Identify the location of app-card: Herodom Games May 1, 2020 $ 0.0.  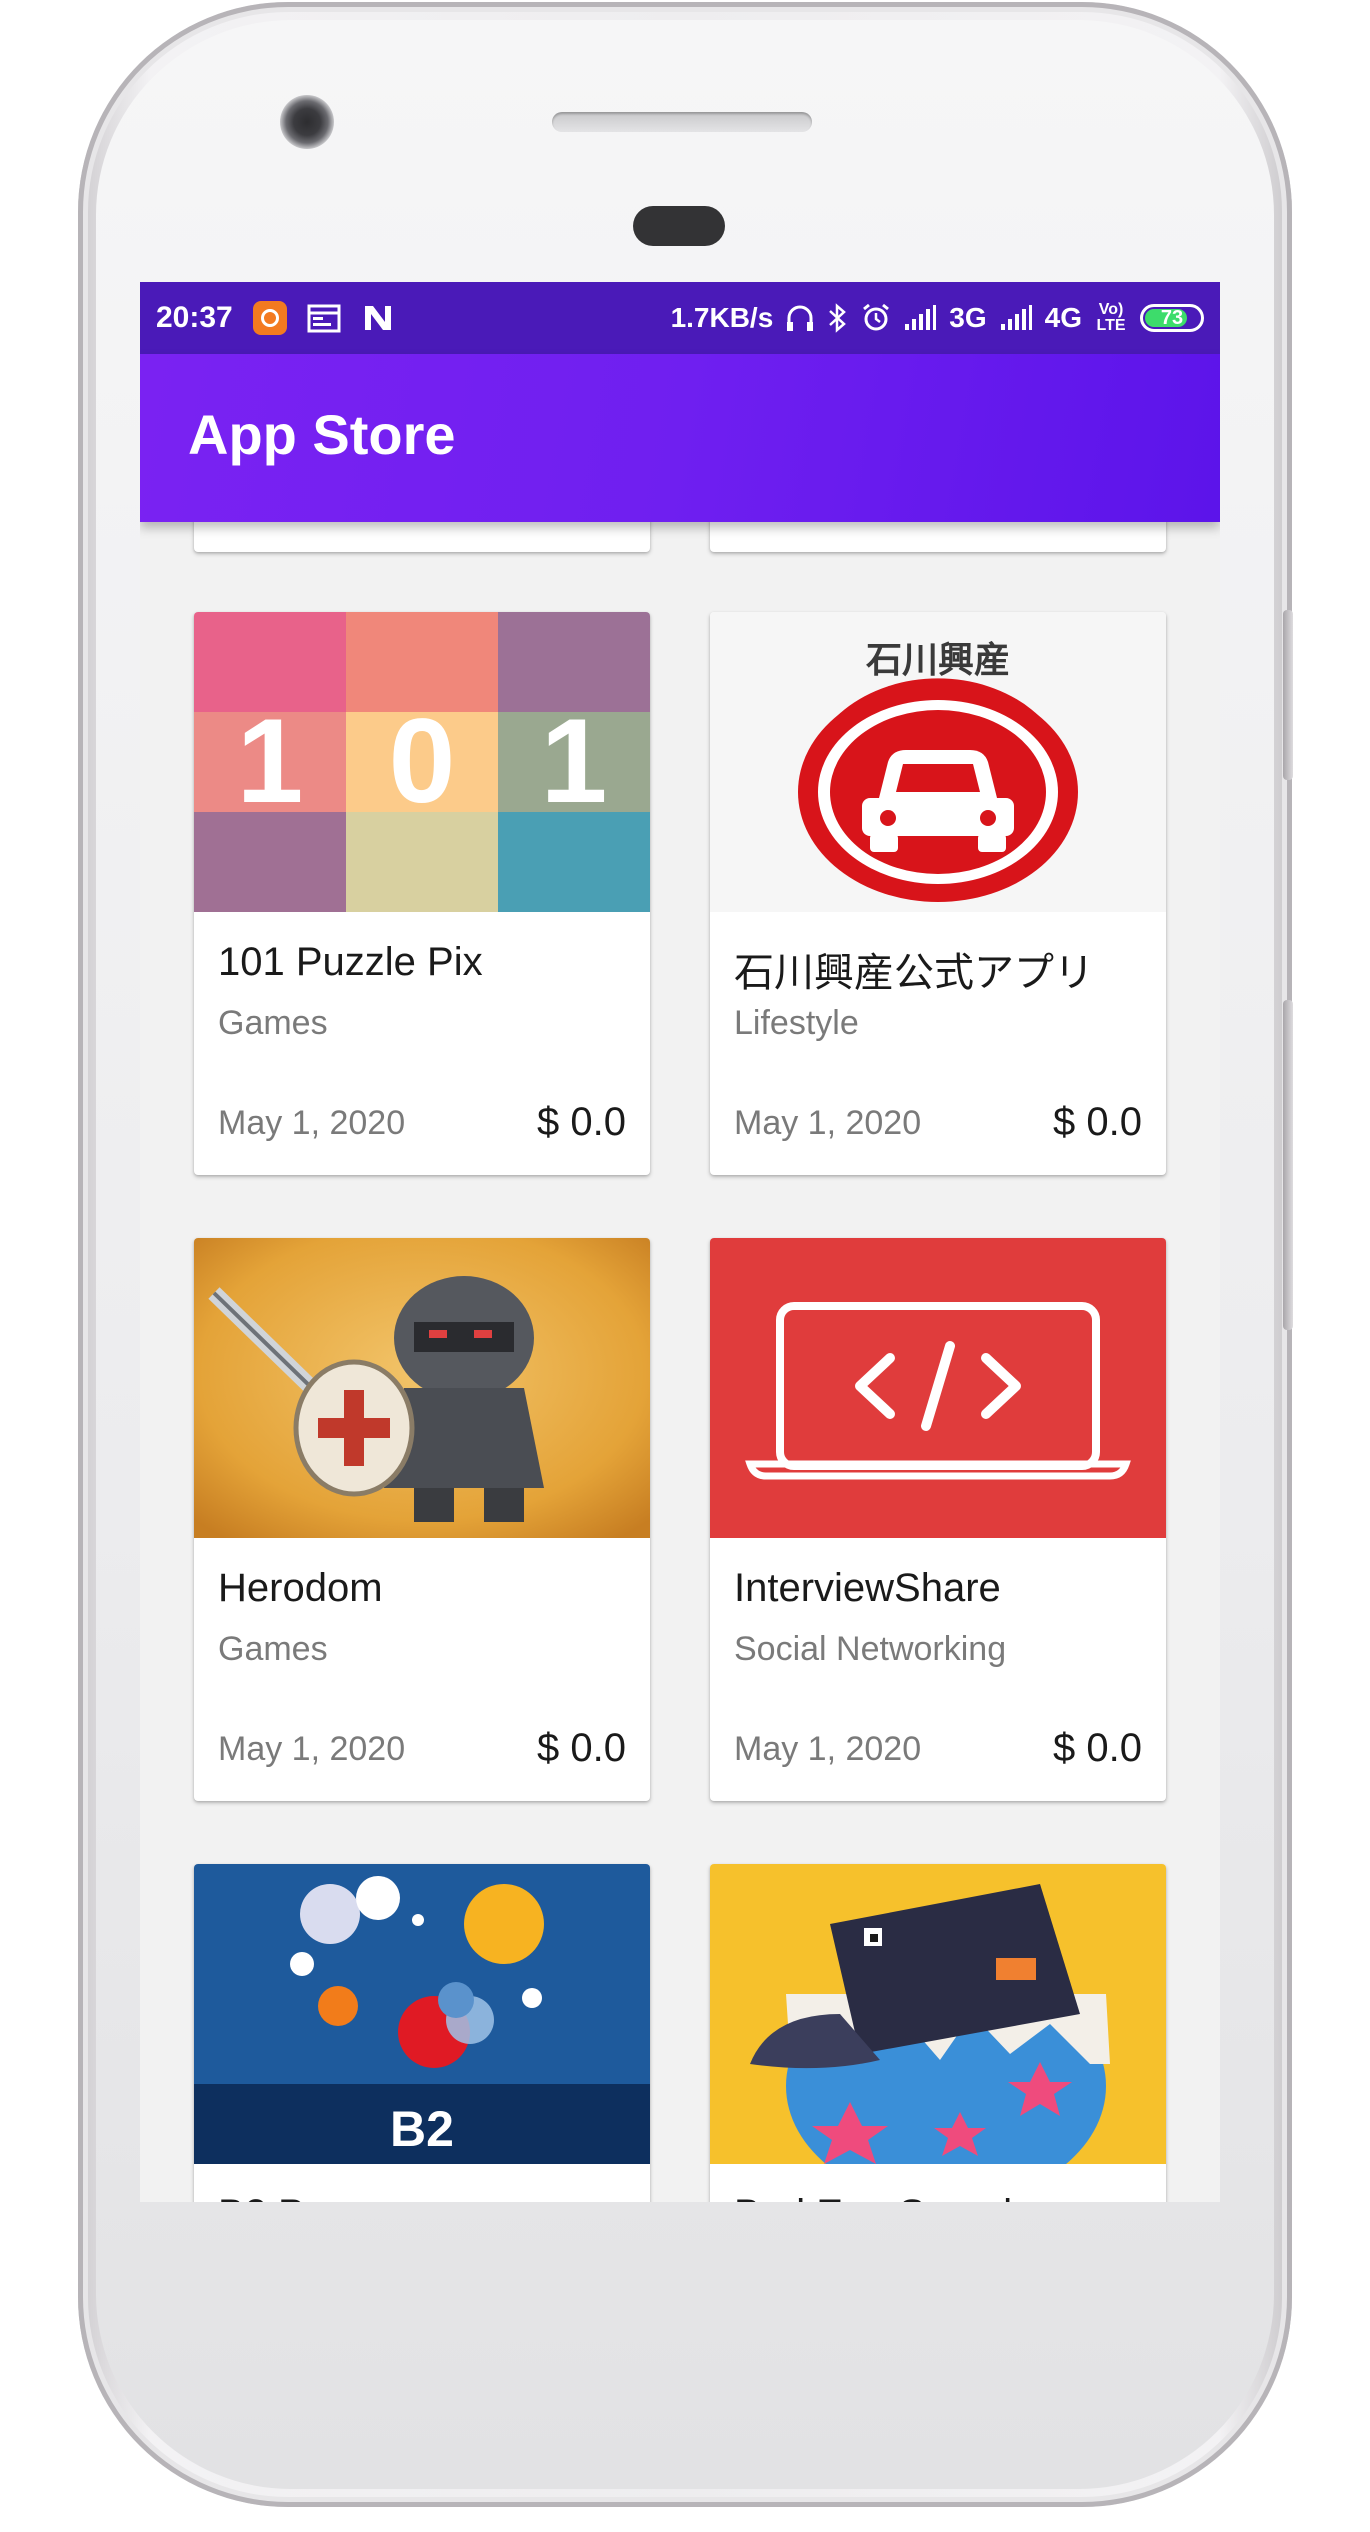
(422, 1519).